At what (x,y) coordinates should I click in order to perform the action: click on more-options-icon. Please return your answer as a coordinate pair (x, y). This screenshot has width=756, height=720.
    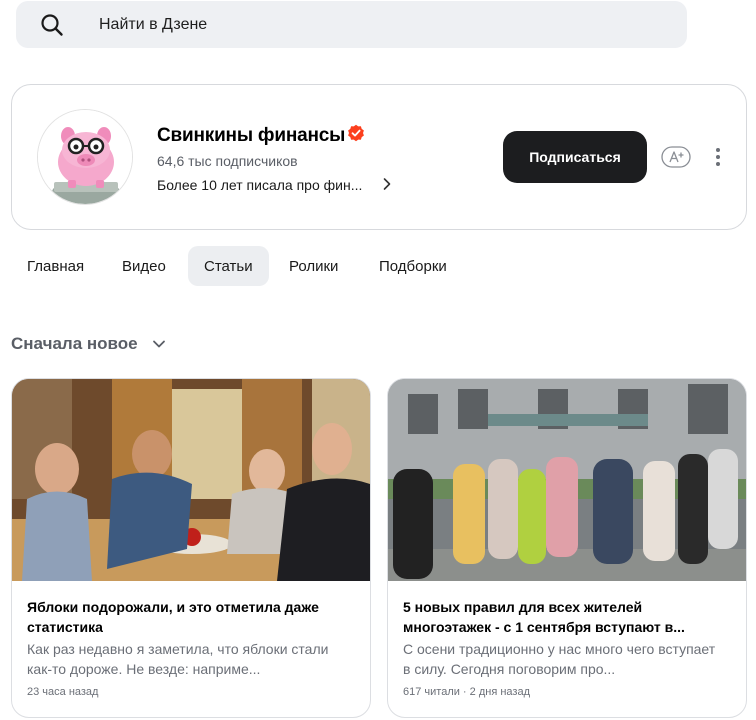
    Looking at the image, I should click on (718, 157).